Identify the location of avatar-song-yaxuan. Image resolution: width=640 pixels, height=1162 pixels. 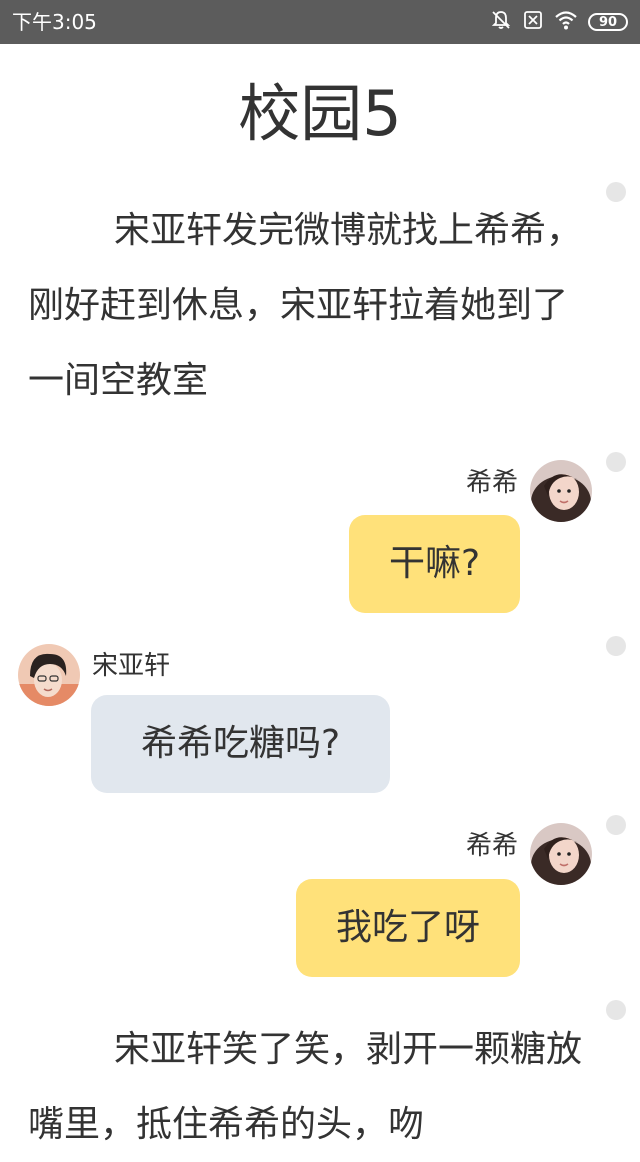
(49, 675).